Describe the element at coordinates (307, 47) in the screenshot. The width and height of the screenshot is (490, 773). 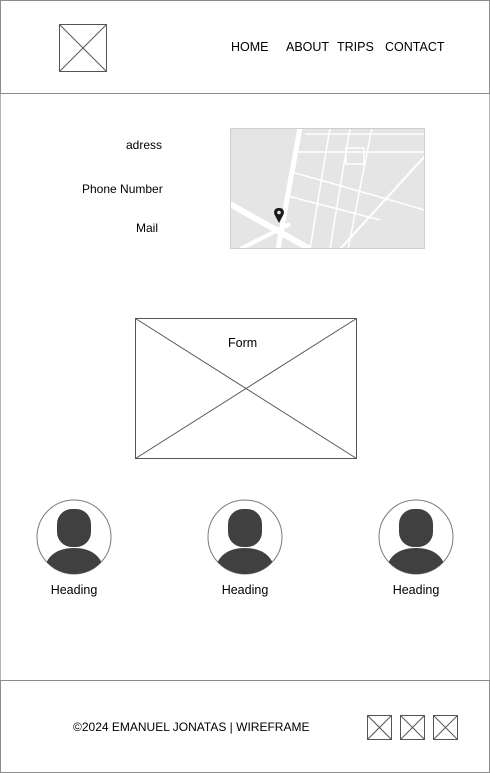
I see `nav-about-link: ABOUT` at that location.